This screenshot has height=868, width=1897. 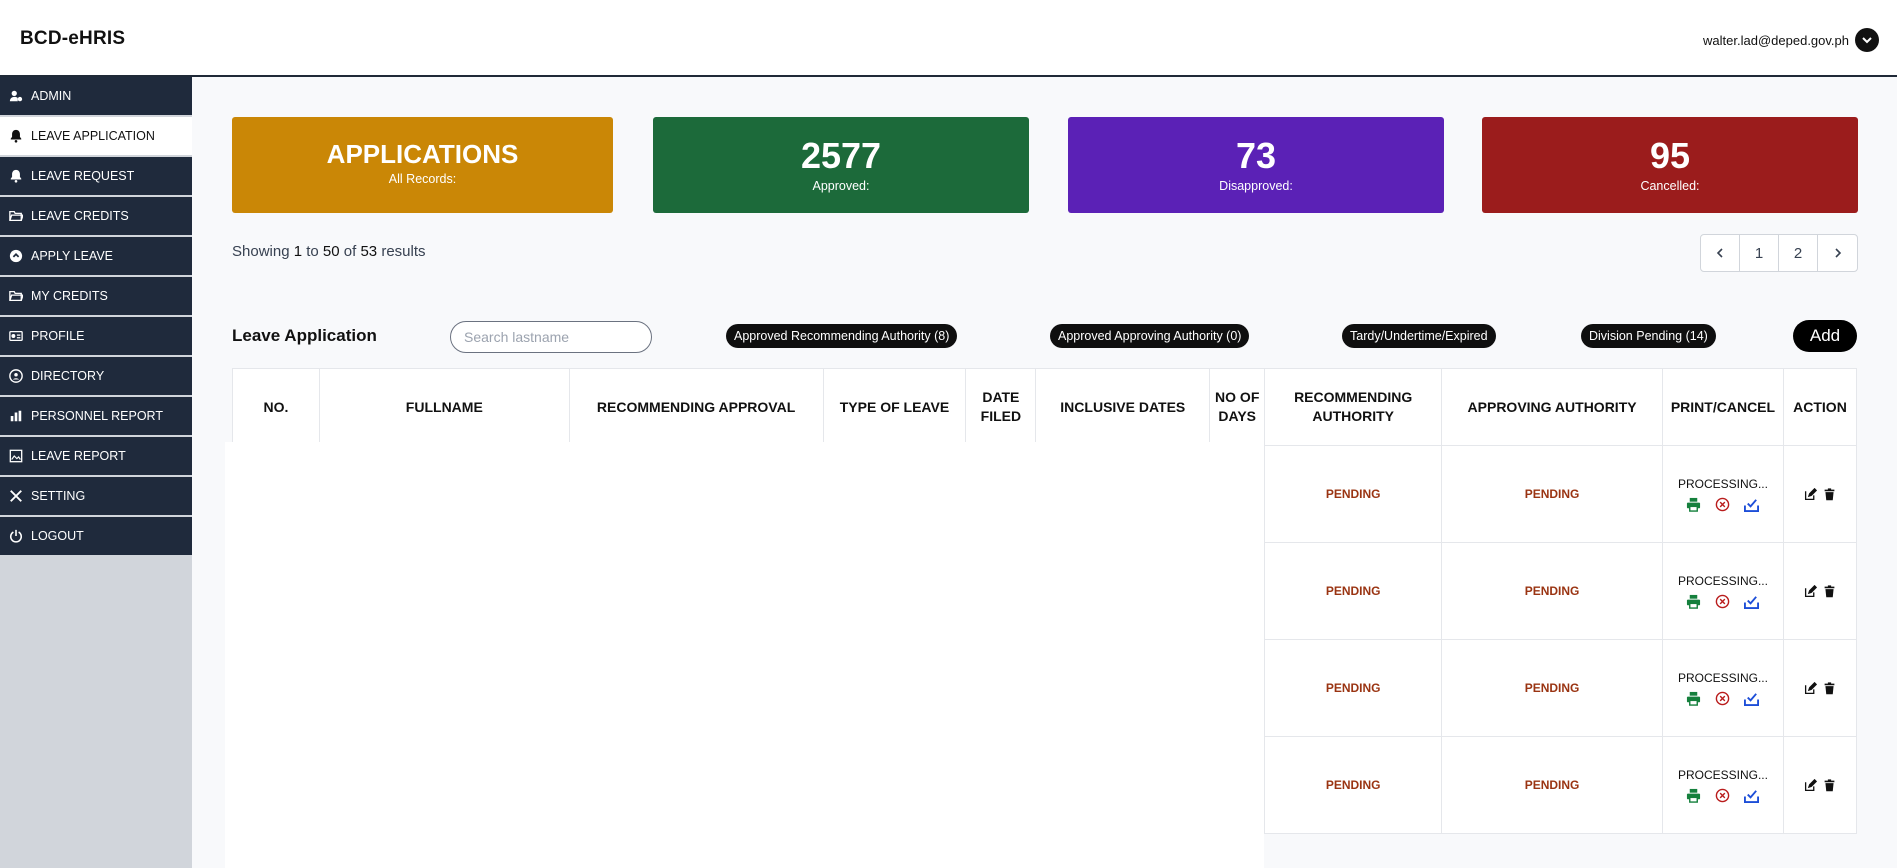 What do you see at coordinates (1670, 186) in the screenshot?
I see `stat-label: Cancelled:` at bounding box center [1670, 186].